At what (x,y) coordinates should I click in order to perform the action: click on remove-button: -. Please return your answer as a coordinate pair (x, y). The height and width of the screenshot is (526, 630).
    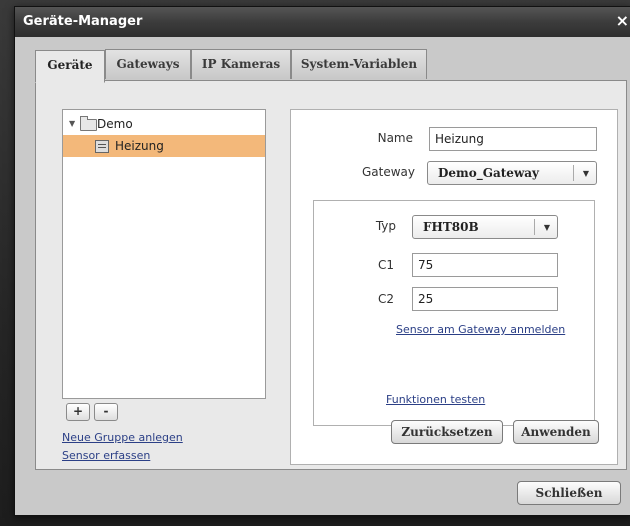
    Looking at the image, I should click on (106, 412).